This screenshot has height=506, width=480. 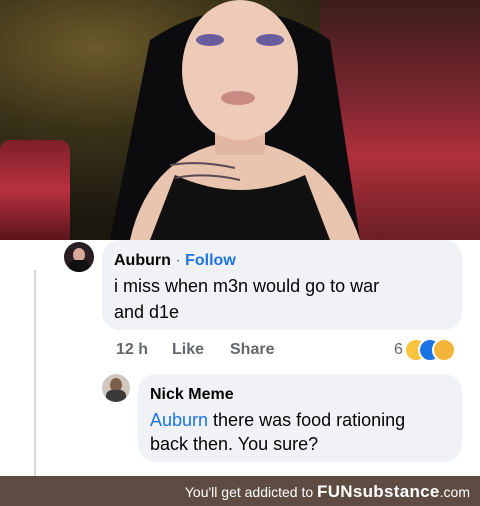 I want to click on watermark-footer: You'll get addicted to FUNsubstance.com, so click(x=240, y=491).